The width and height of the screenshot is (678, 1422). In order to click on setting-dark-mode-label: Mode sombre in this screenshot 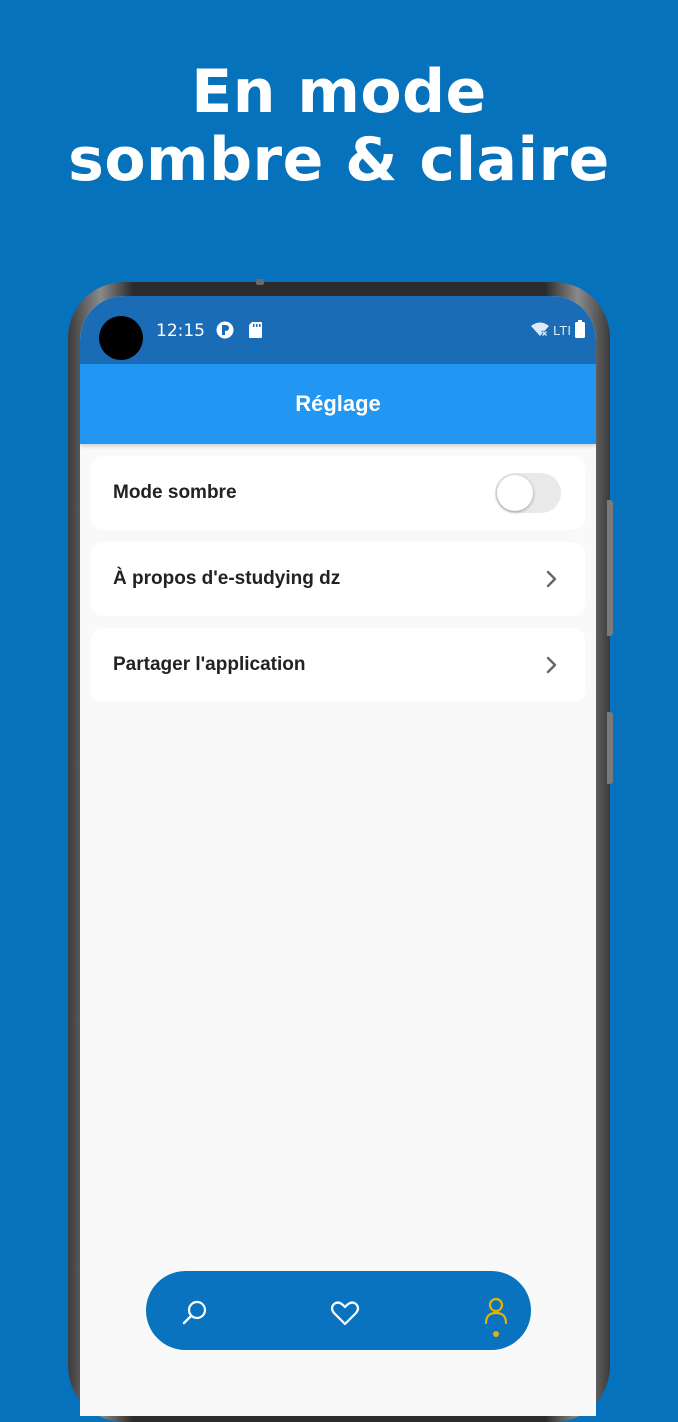, I will do `click(175, 492)`.